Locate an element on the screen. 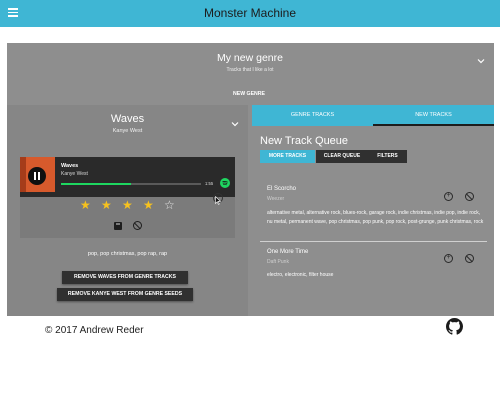  progress-bar is located at coordinates (131, 184).